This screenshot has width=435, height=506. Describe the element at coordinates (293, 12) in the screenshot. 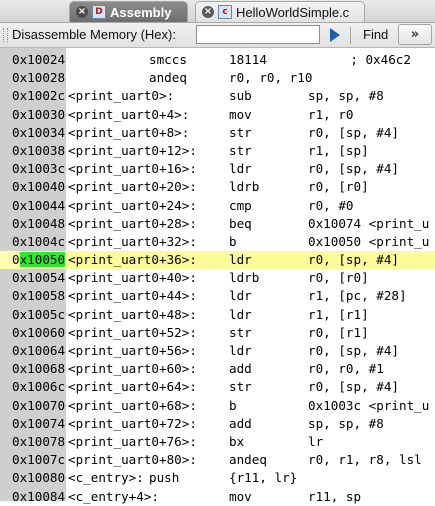

I see `tab-label: HelloWorldSimple.c` at that location.